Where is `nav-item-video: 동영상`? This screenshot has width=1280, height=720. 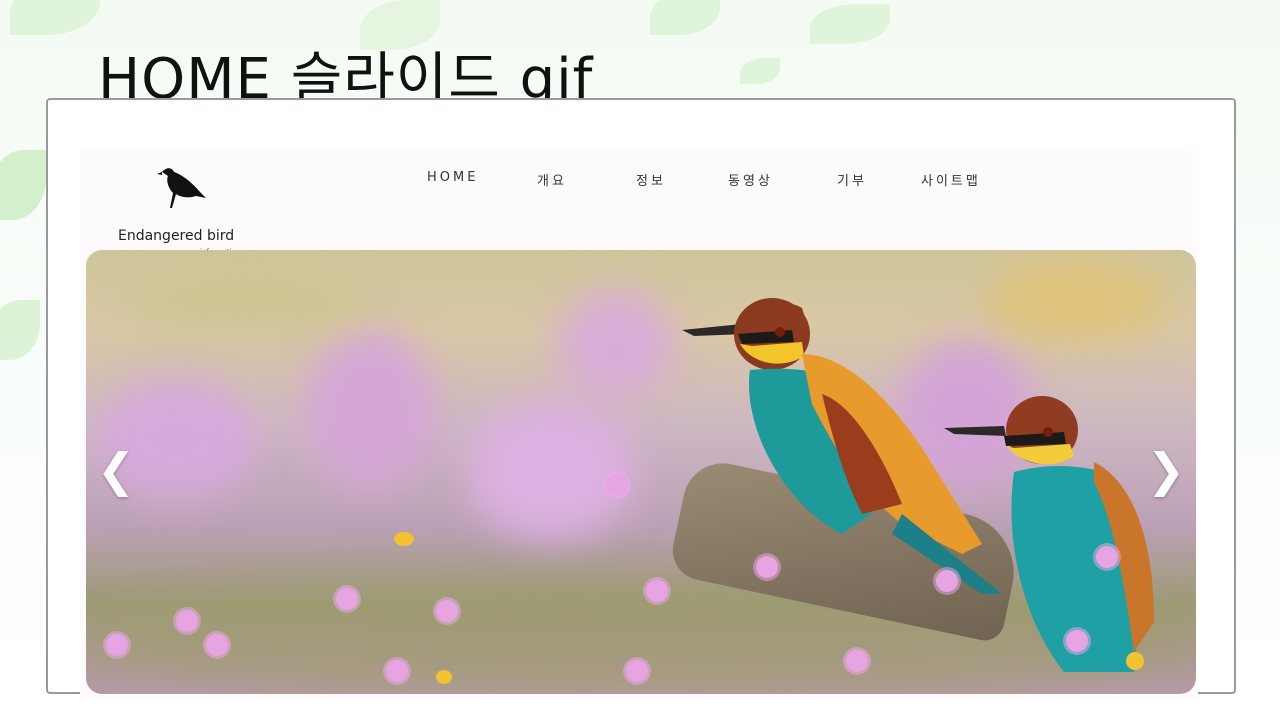
nav-item-video: 동영상 is located at coordinates (750, 179).